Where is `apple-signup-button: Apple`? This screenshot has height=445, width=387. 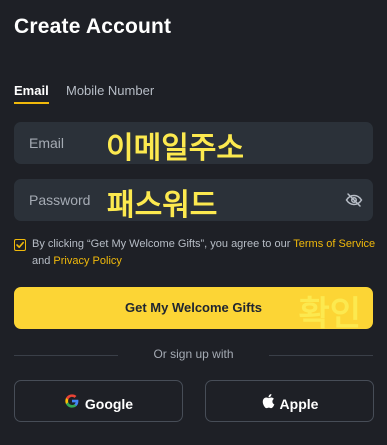
apple-signup-button: Apple is located at coordinates (289, 401).